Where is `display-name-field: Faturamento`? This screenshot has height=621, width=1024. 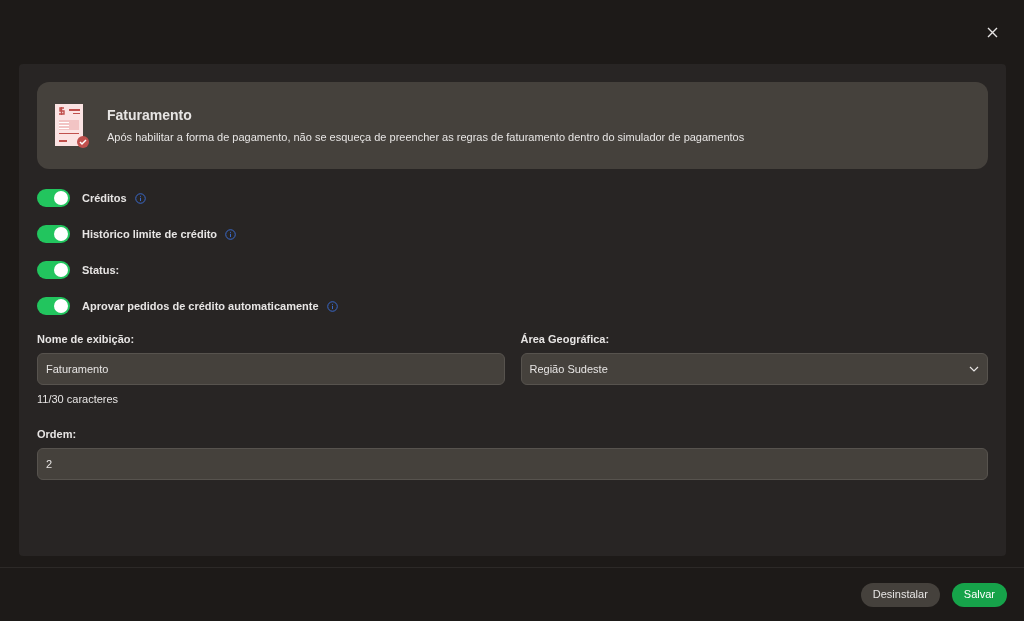 display-name-field: Faturamento is located at coordinates (271, 369).